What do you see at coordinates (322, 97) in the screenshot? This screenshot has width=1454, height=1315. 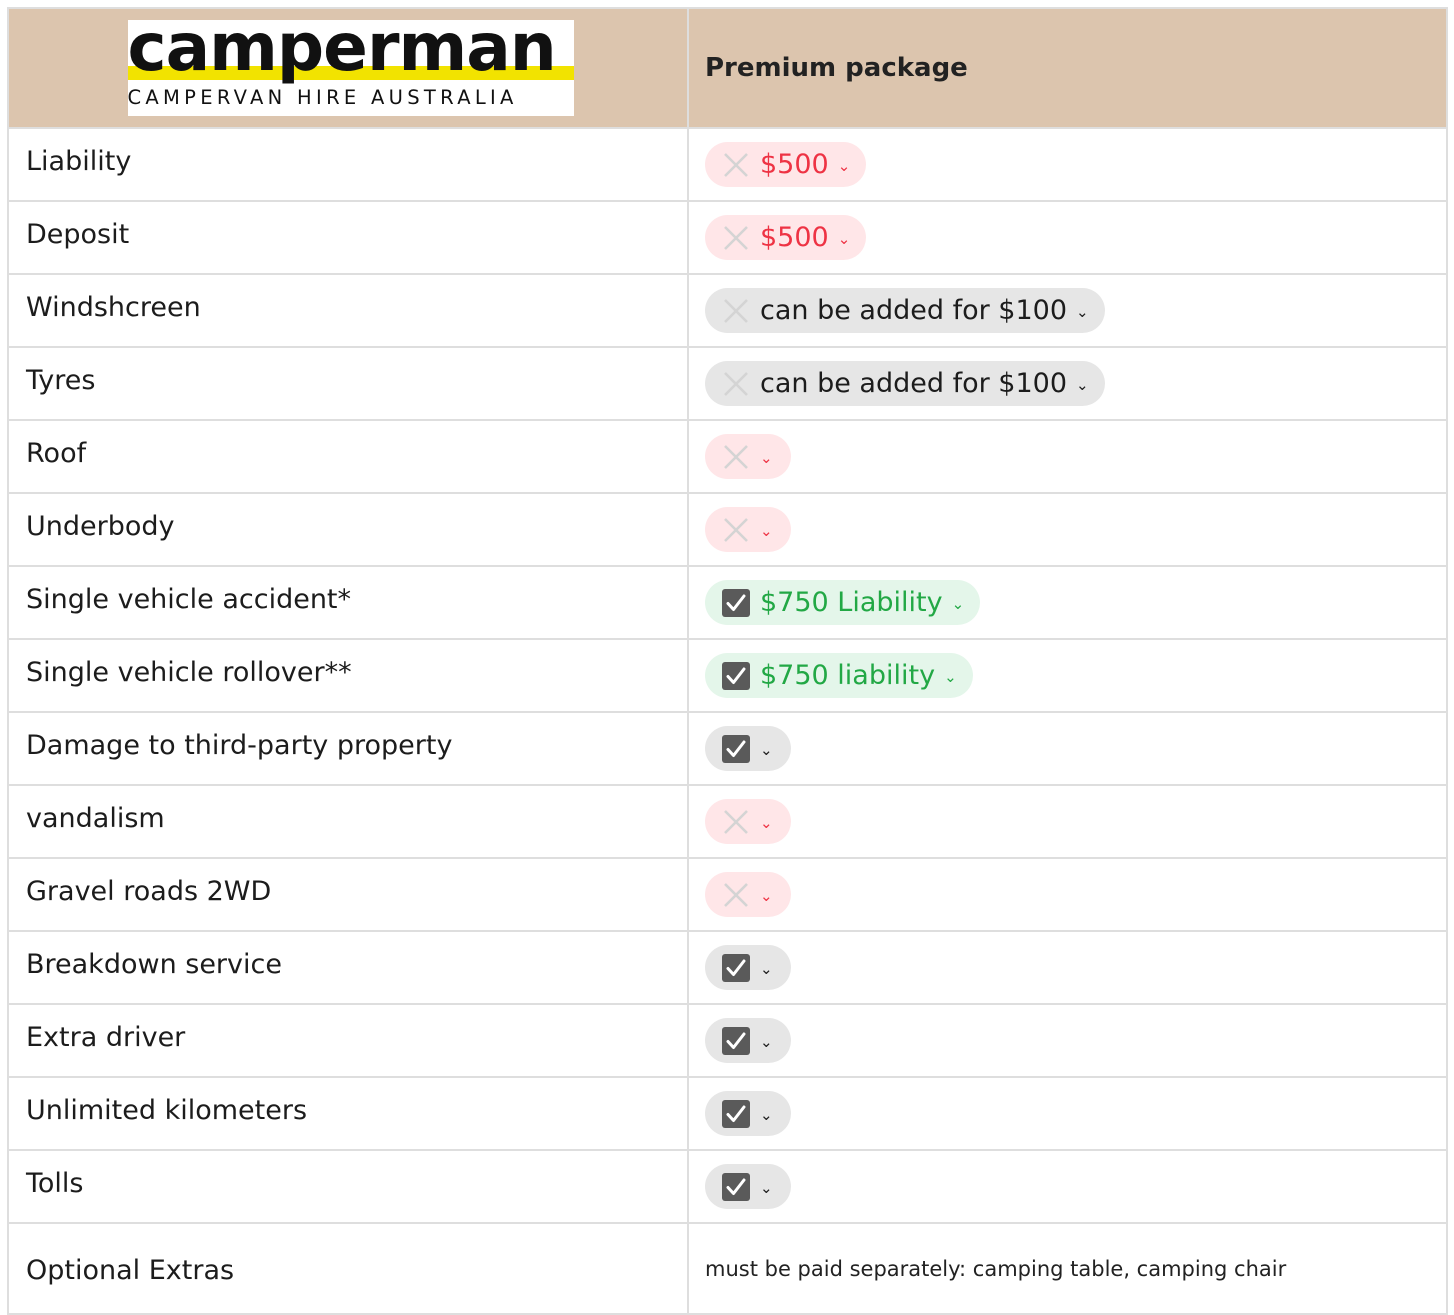 I see `logo-tagline: CAMPERVAN HIRE AUSTRALIA` at bounding box center [322, 97].